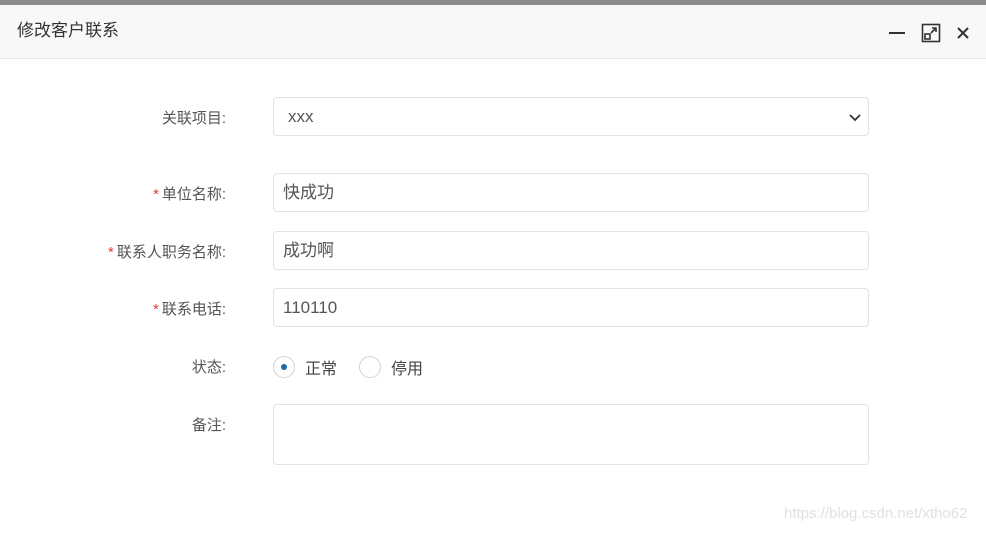 The image size is (986, 534). What do you see at coordinates (284, 367) in the screenshot?
I see `status-radio-normal` at bounding box center [284, 367].